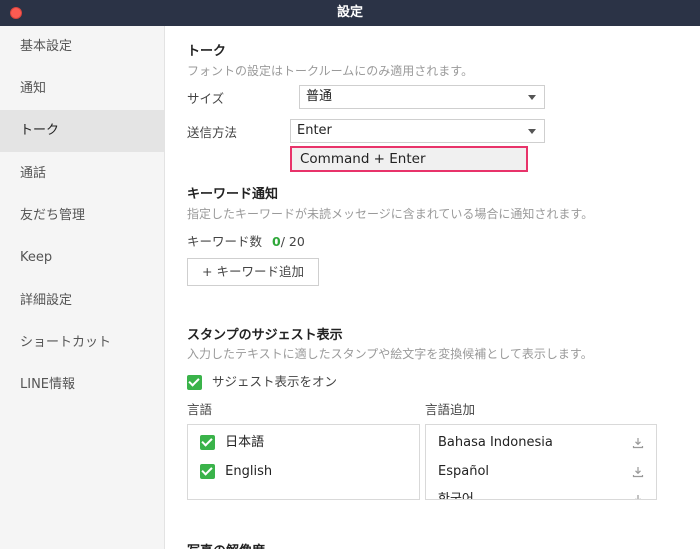 The image size is (700, 549). I want to click on add-keyword-button: + キーワード追加, so click(253, 272).